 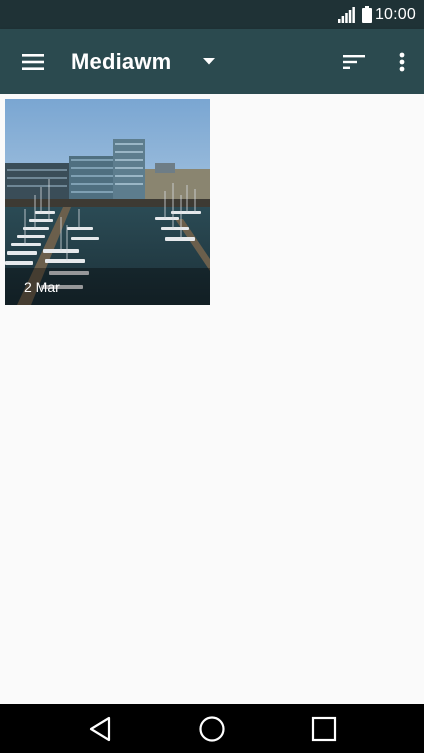 I want to click on photo-date: 2 Mar, so click(x=42, y=287).